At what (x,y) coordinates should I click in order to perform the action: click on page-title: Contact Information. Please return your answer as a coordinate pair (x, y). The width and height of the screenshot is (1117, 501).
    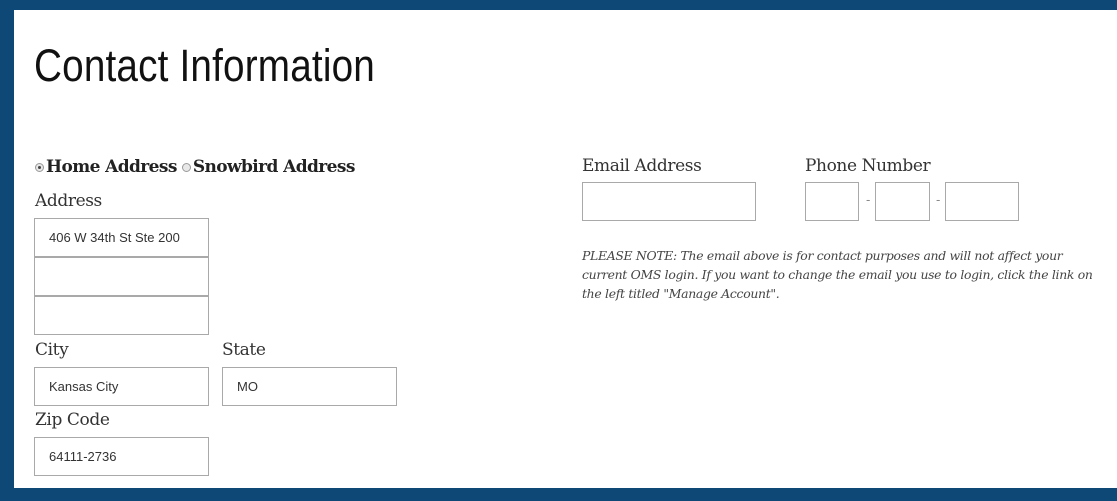
    Looking at the image, I should click on (204, 65).